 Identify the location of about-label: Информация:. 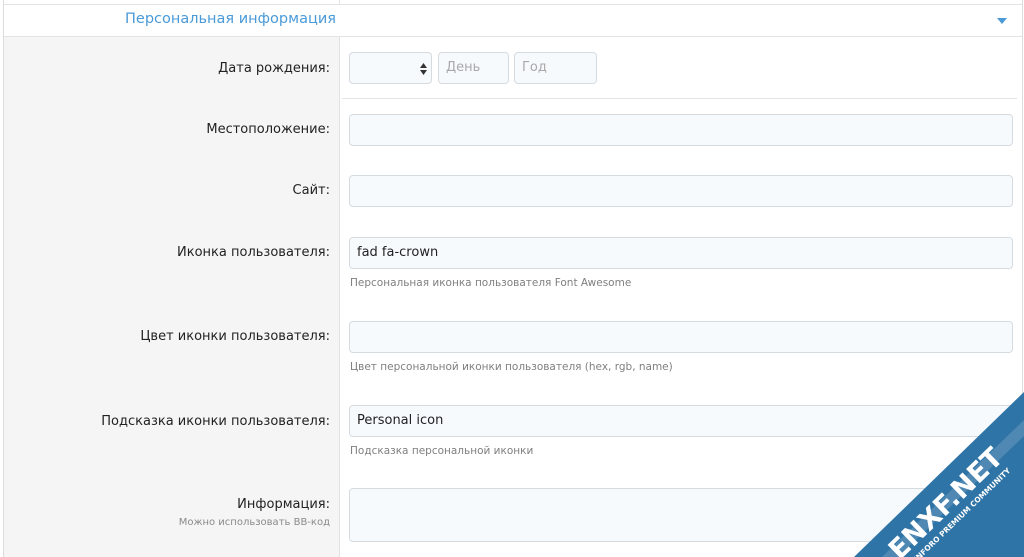
(283, 504).